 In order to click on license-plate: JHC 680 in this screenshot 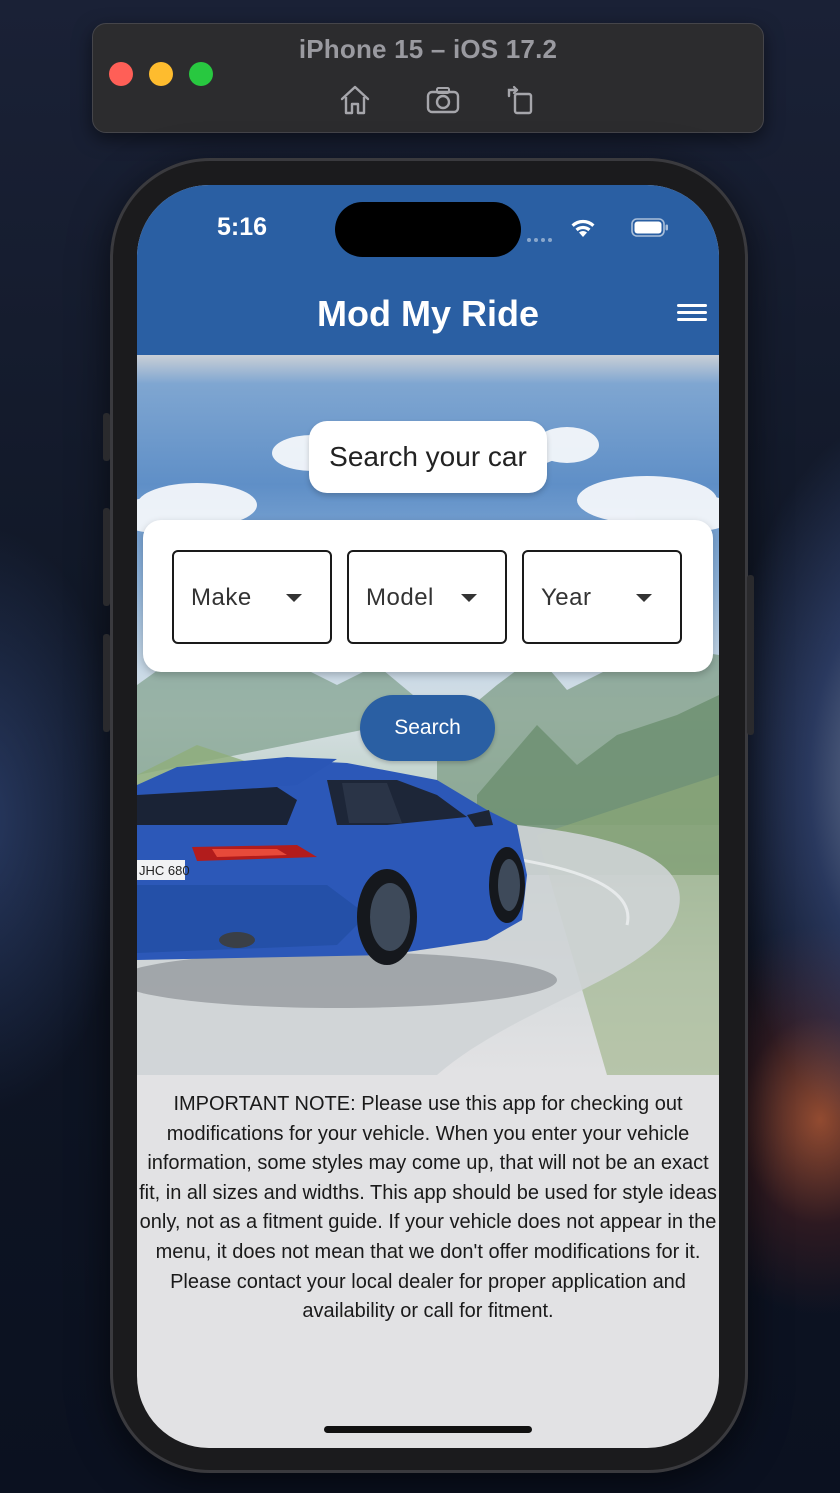, I will do `click(164, 870)`.